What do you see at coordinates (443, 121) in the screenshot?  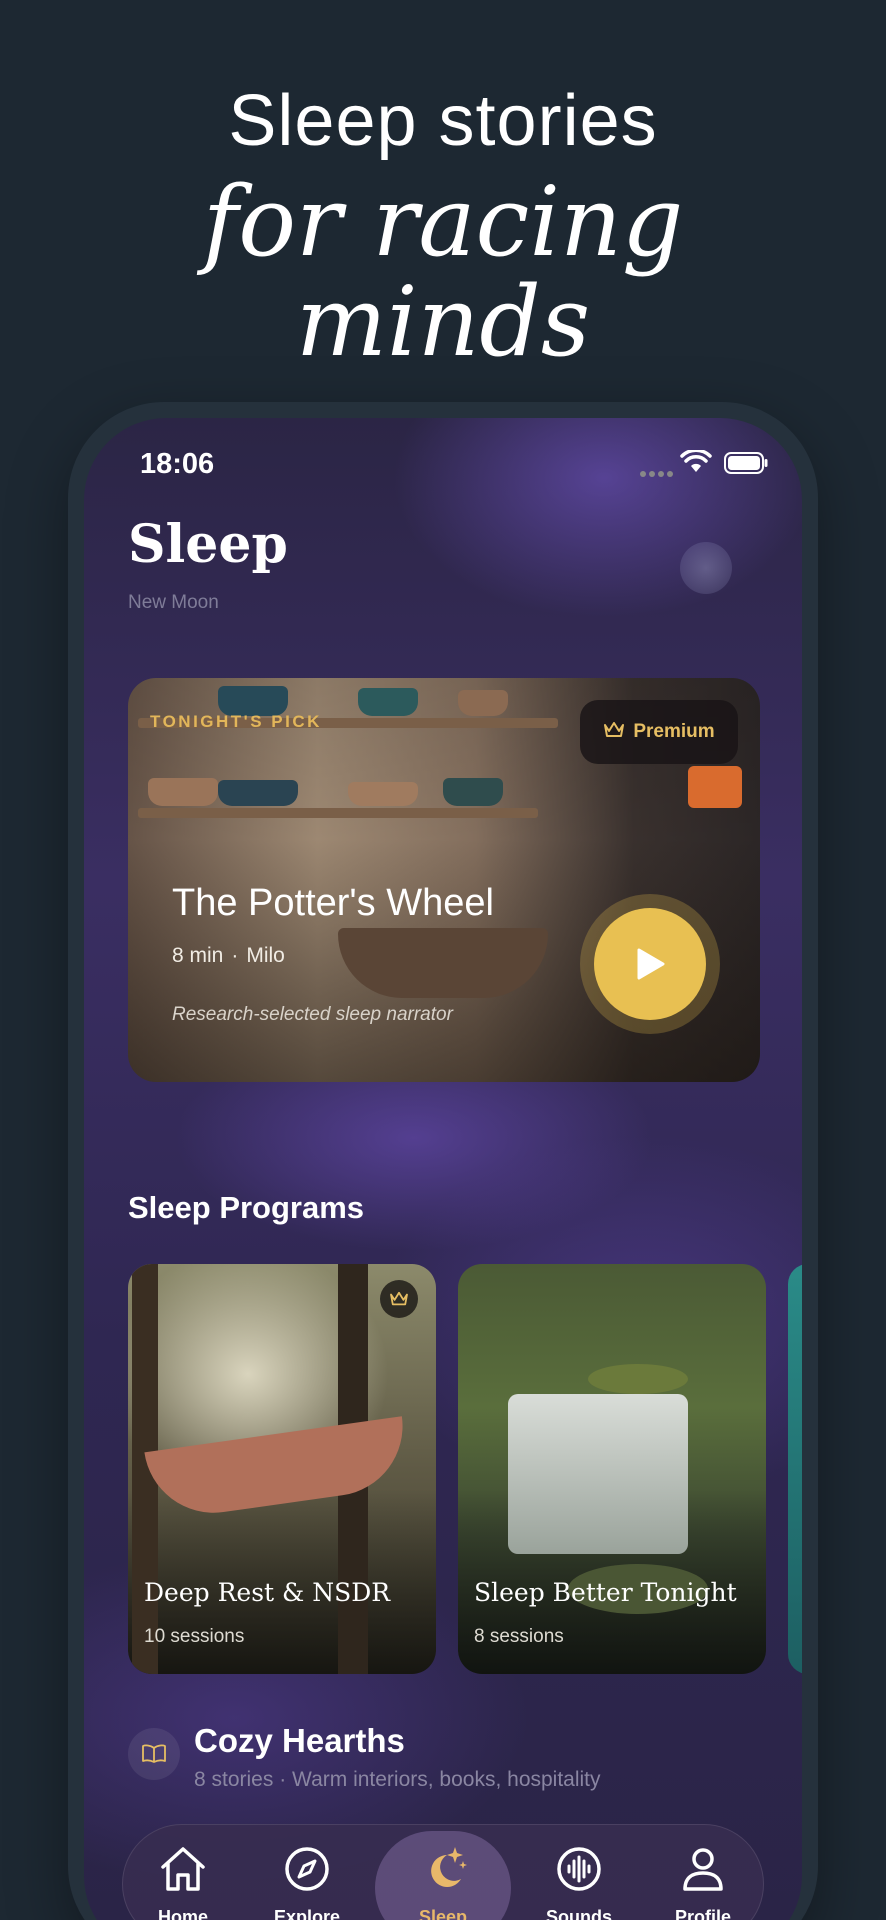 I see `headline-line-1: Sleep stories` at bounding box center [443, 121].